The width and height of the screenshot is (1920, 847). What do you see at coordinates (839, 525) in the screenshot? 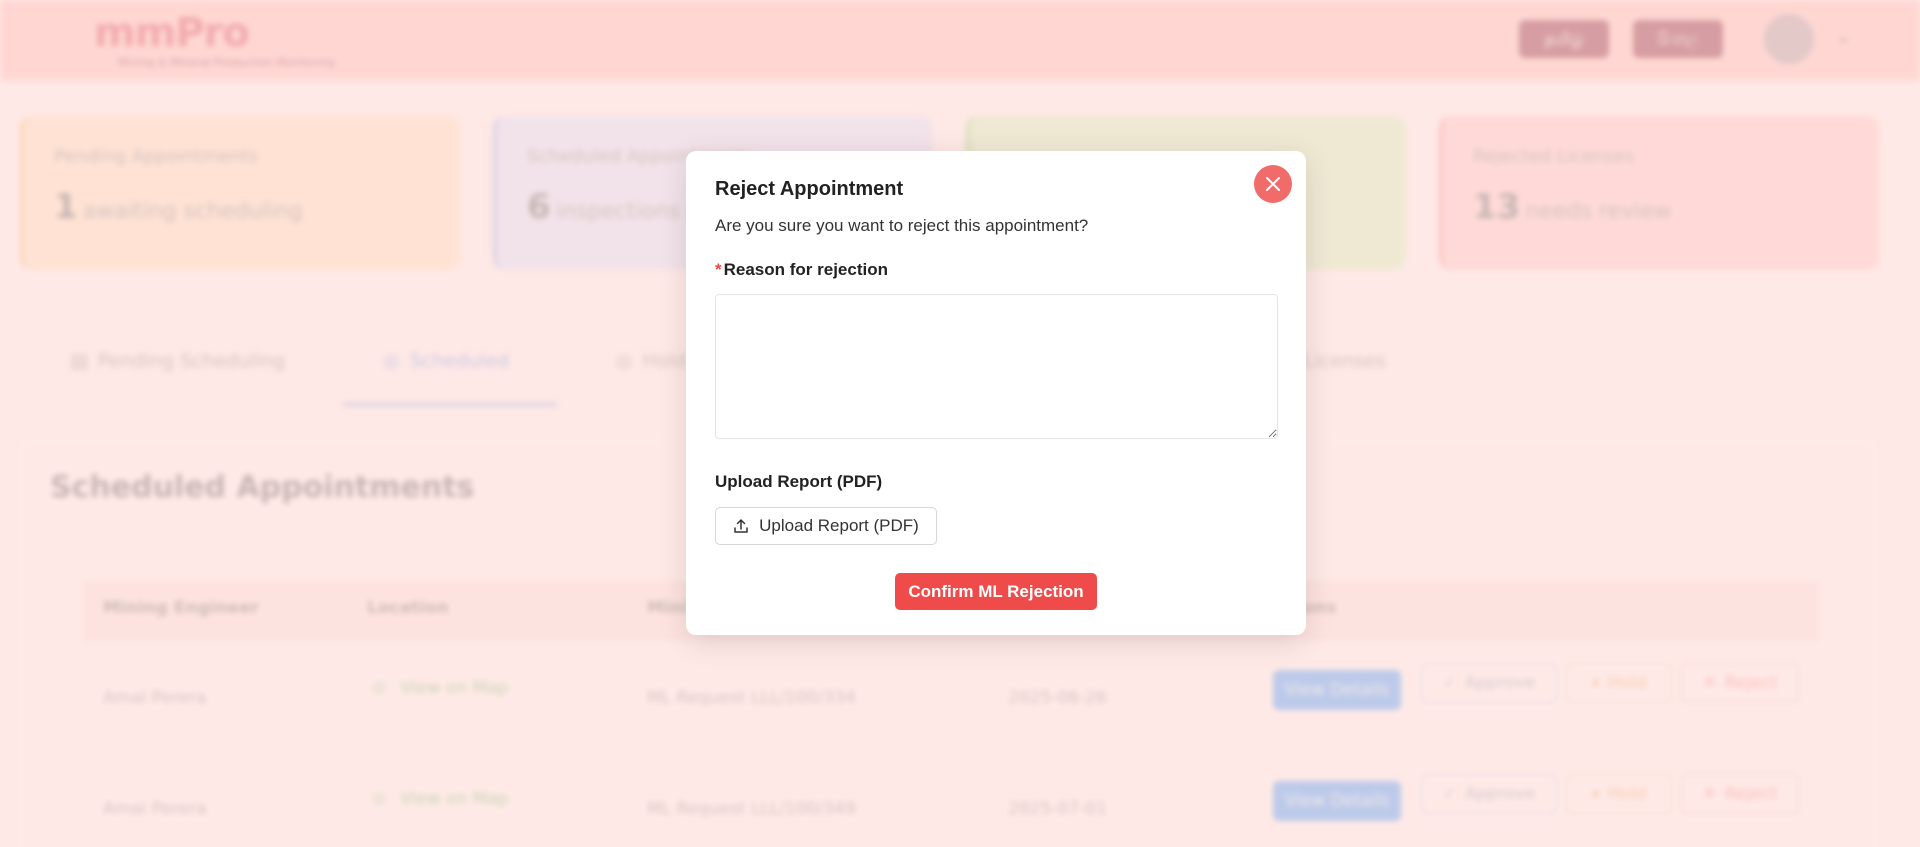
I see `upload-button-label: Upload Report (PDF)` at bounding box center [839, 525].